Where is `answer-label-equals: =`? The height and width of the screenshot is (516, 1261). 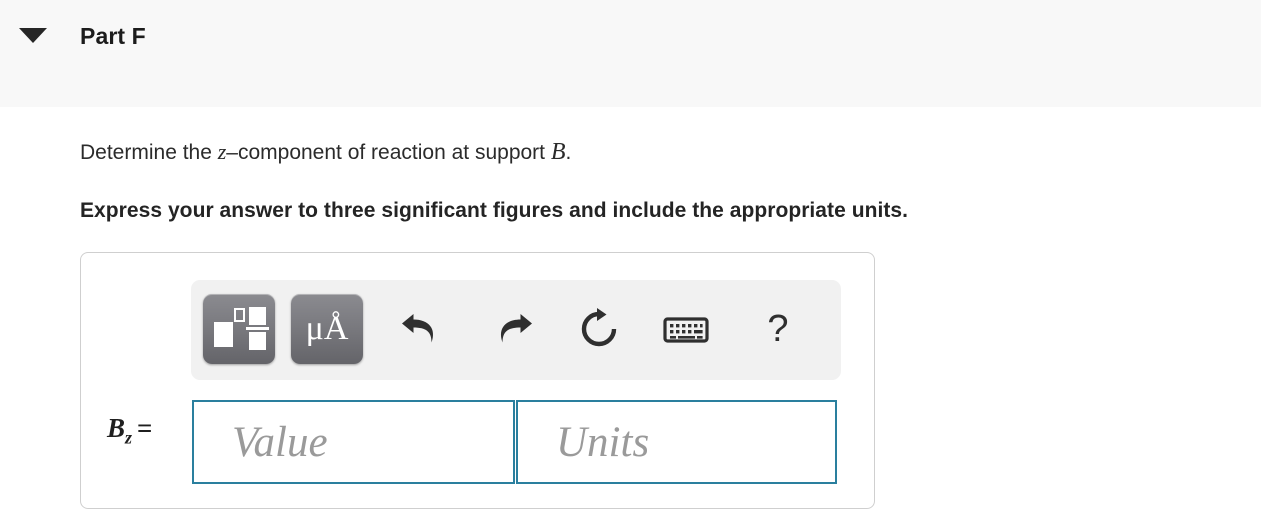 answer-label-equals: = is located at coordinates (145, 428).